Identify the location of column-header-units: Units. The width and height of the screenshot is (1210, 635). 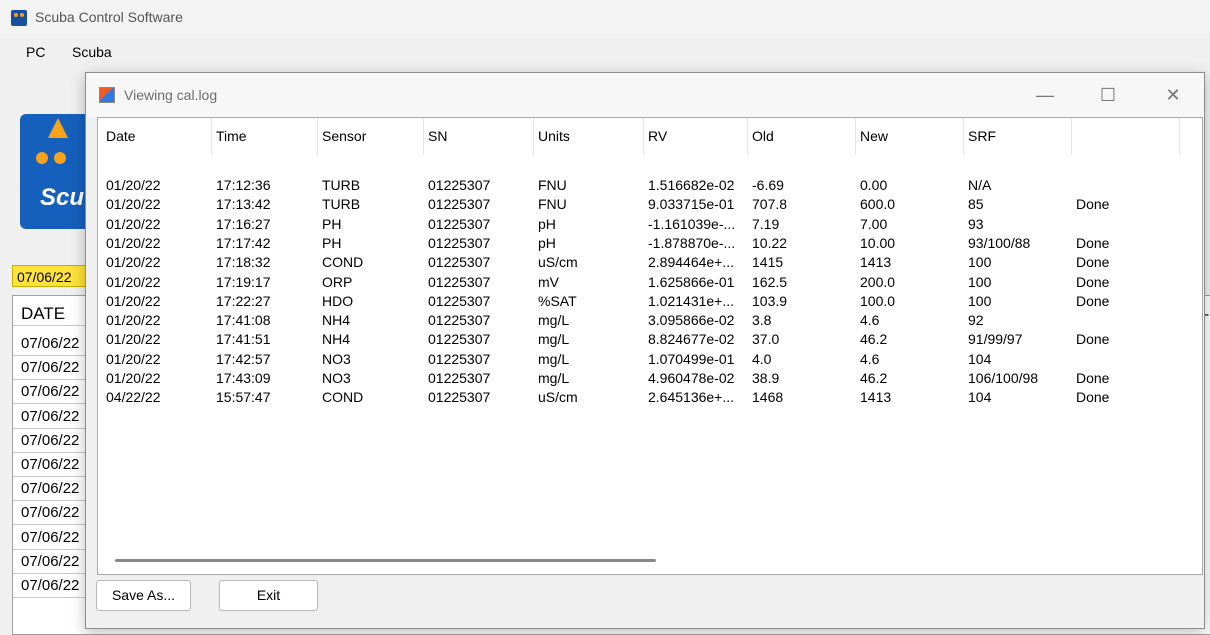
(589, 136).